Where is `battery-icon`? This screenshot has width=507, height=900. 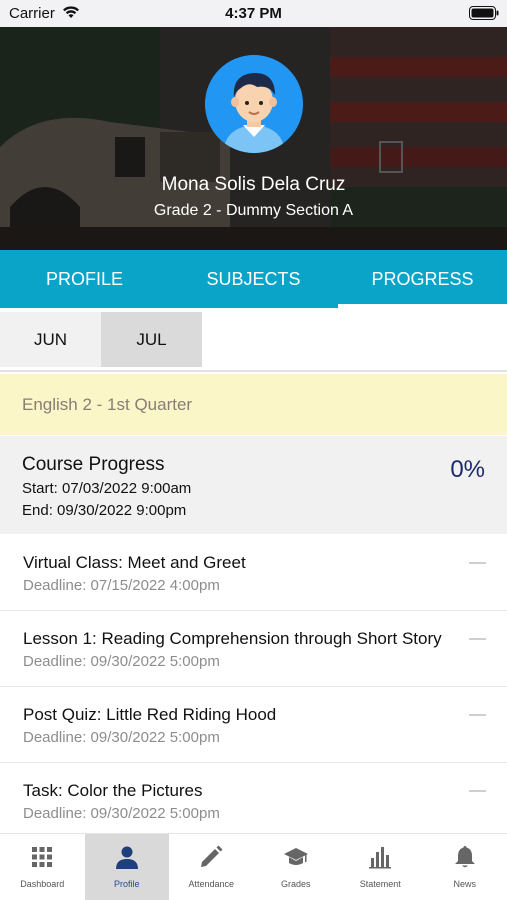 battery-icon is located at coordinates (484, 13).